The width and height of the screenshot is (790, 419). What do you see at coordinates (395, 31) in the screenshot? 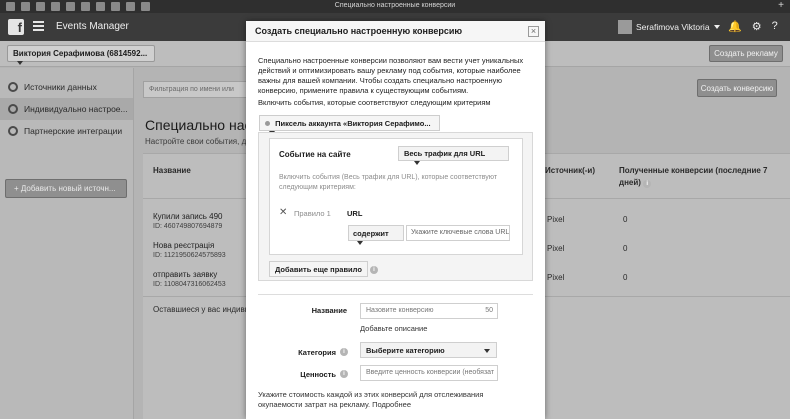
I see `dialog-title: Создать специально настроенную конверсию` at bounding box center [395, 31].